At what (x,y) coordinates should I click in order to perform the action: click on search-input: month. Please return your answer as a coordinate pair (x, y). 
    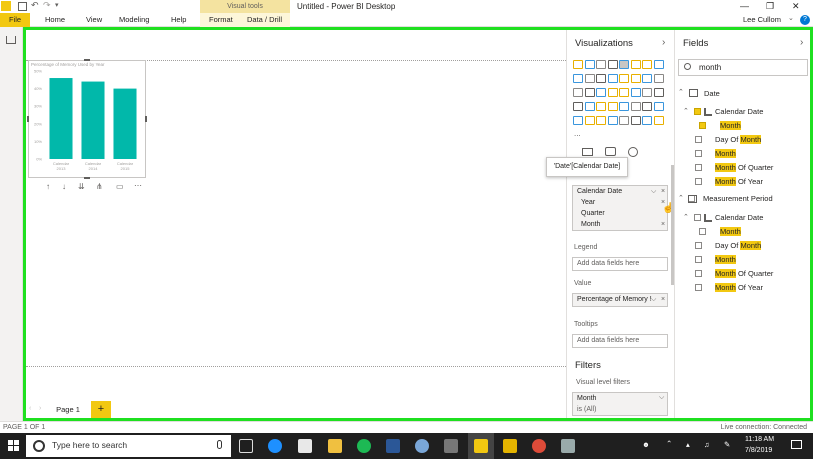
    Looking at the image, I should click on (710, 67).